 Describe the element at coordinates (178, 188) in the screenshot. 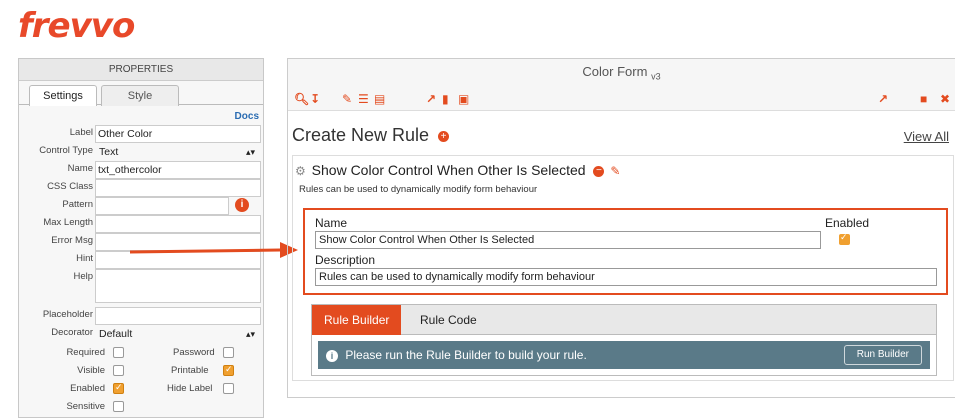

I see `css-class-field` at that location.